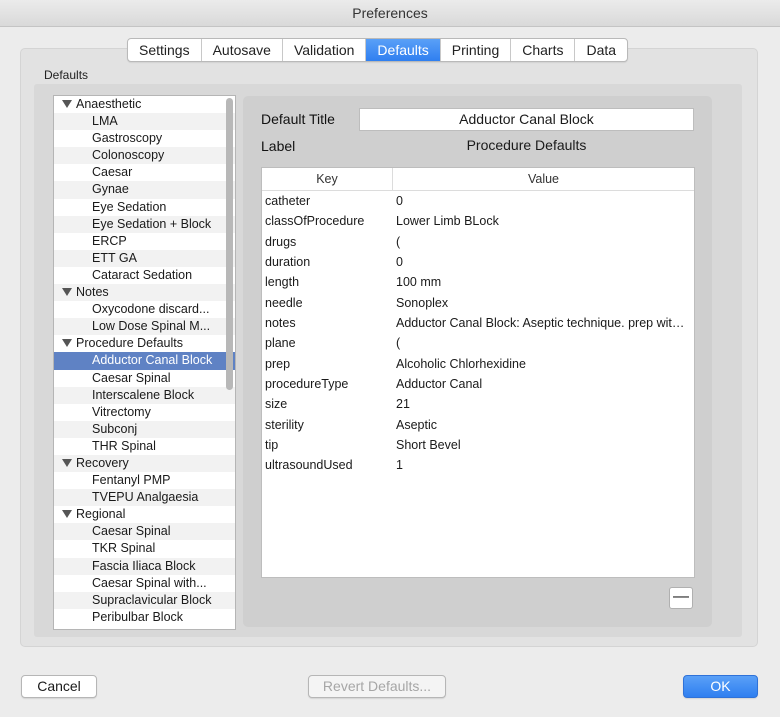  Describe the element at coordinates (144, 138) in the screenshot. I see `outline-item-row: Gastroscopy` at that location.